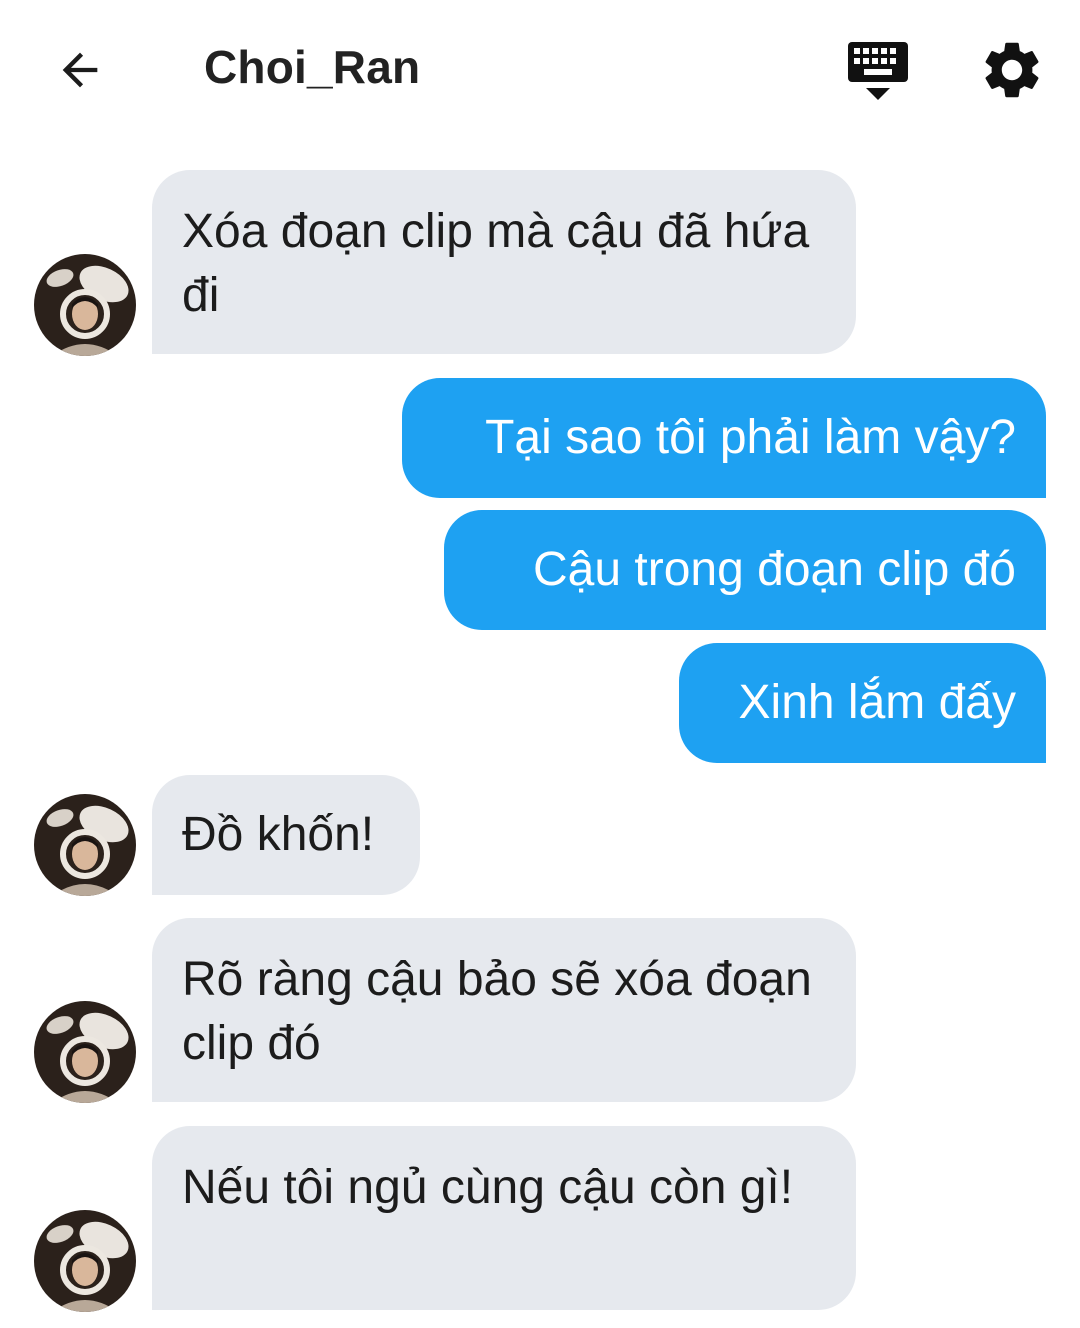 The image size is (1080, 1328). Describe the element at coordinates (496, 263) in the screenshot. I see `message-text: Xóa đoạn clip mà cậu đã hứa đi` at that location.